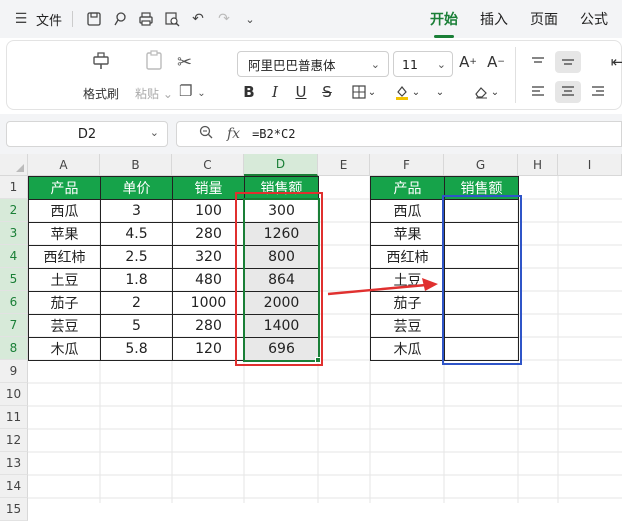 The image size is (622, 521). What do you see at coordinates (496, 62) in the screenshot?
I see `decrease-font-icon: A −` at bounding box center [496, 62].